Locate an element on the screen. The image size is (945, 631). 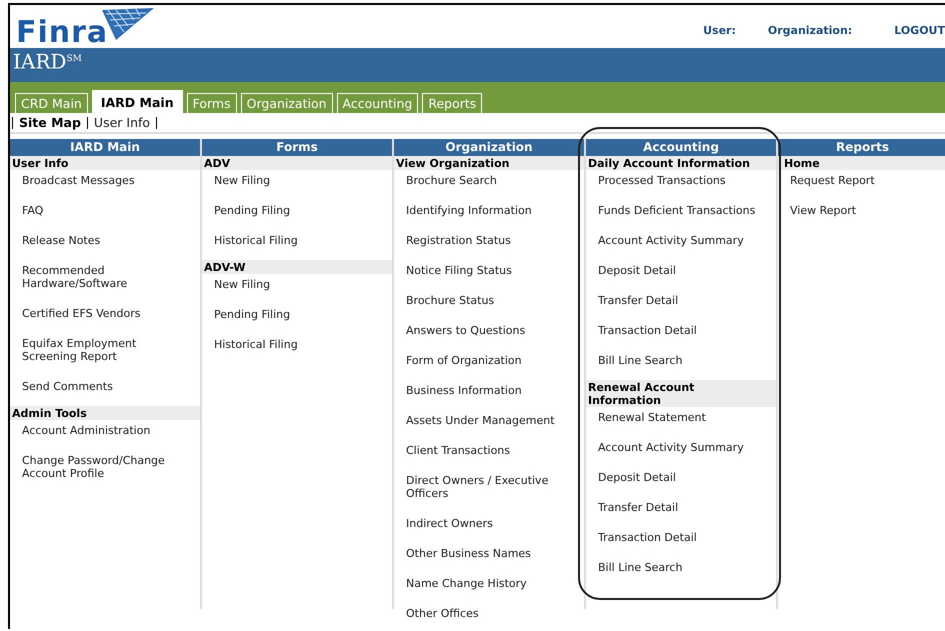
menu-link: Recommended Hardware/Software is located at coordinates (105, 281).